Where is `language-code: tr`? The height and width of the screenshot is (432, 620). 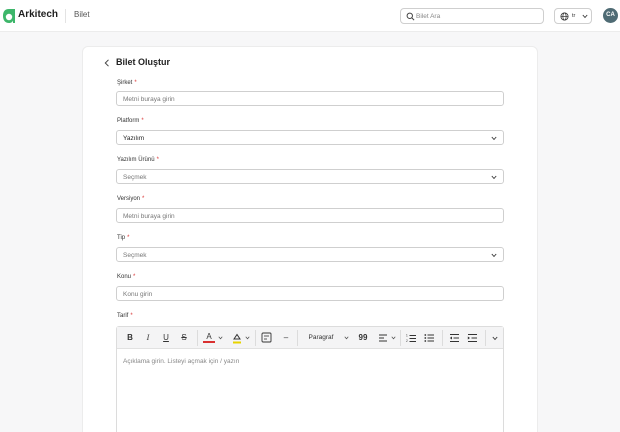
language-code: tr is located at coordinates (574, 16).